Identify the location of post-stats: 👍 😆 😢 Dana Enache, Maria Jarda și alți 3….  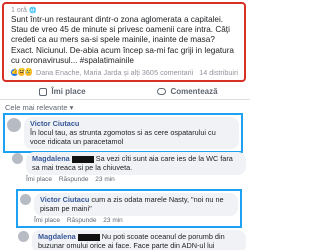
(124, 72).